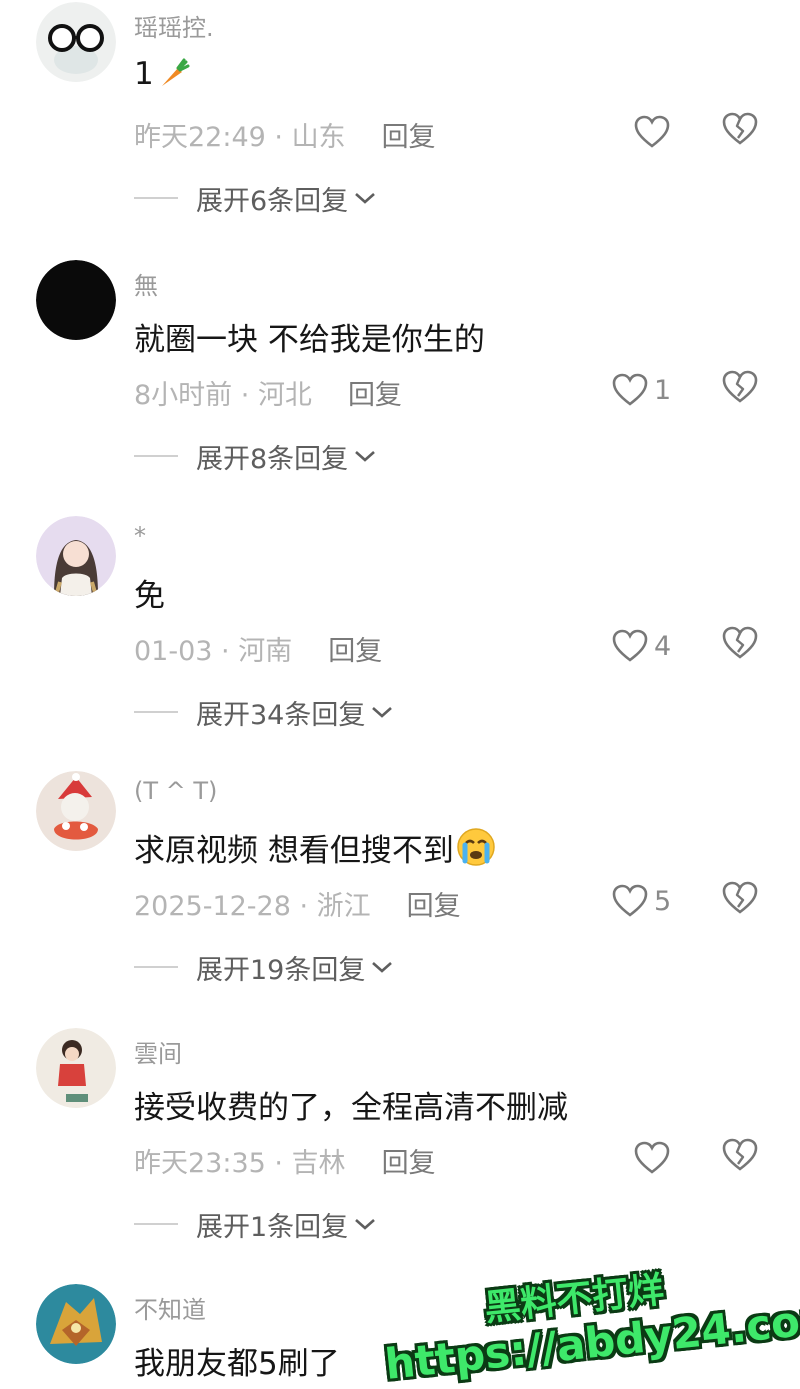 This screenshot has height=1389, width=800. I want to click on carrot-emoji-icon, so click(175, 72).